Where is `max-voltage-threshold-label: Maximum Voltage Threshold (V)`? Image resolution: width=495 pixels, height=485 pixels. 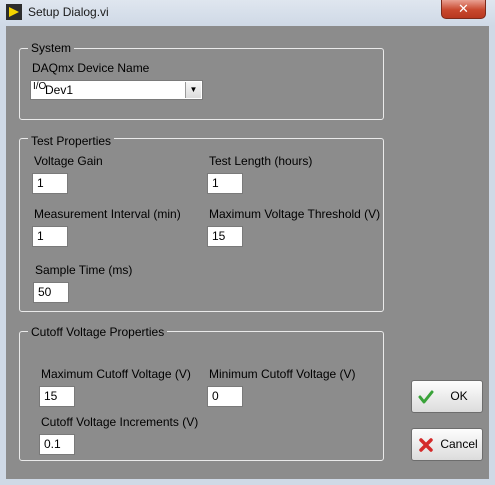
max-voltage-threshold-label: Maximum Voltage Threshold (V) is located at coordinates (295, 214).